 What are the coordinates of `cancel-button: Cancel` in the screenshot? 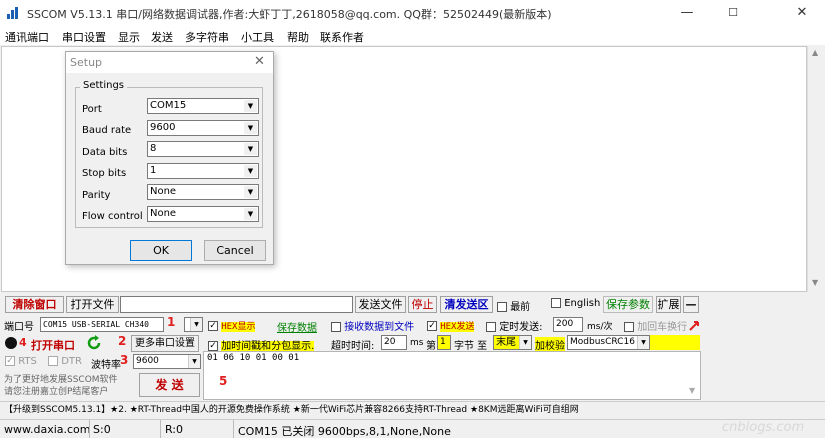 It's located at (235, 250).